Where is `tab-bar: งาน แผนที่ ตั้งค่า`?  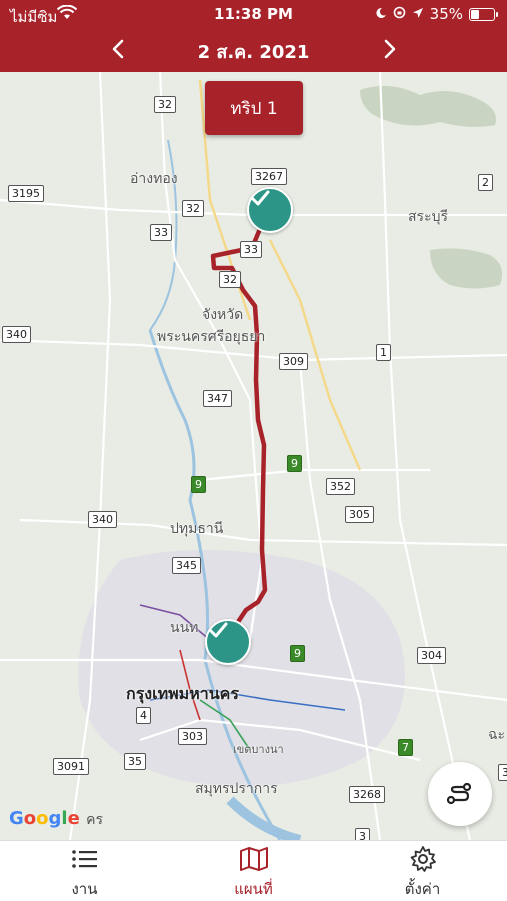
tab-bar: งาน แผนที่ ตั้งค่า is located at coordinates (253, 870).